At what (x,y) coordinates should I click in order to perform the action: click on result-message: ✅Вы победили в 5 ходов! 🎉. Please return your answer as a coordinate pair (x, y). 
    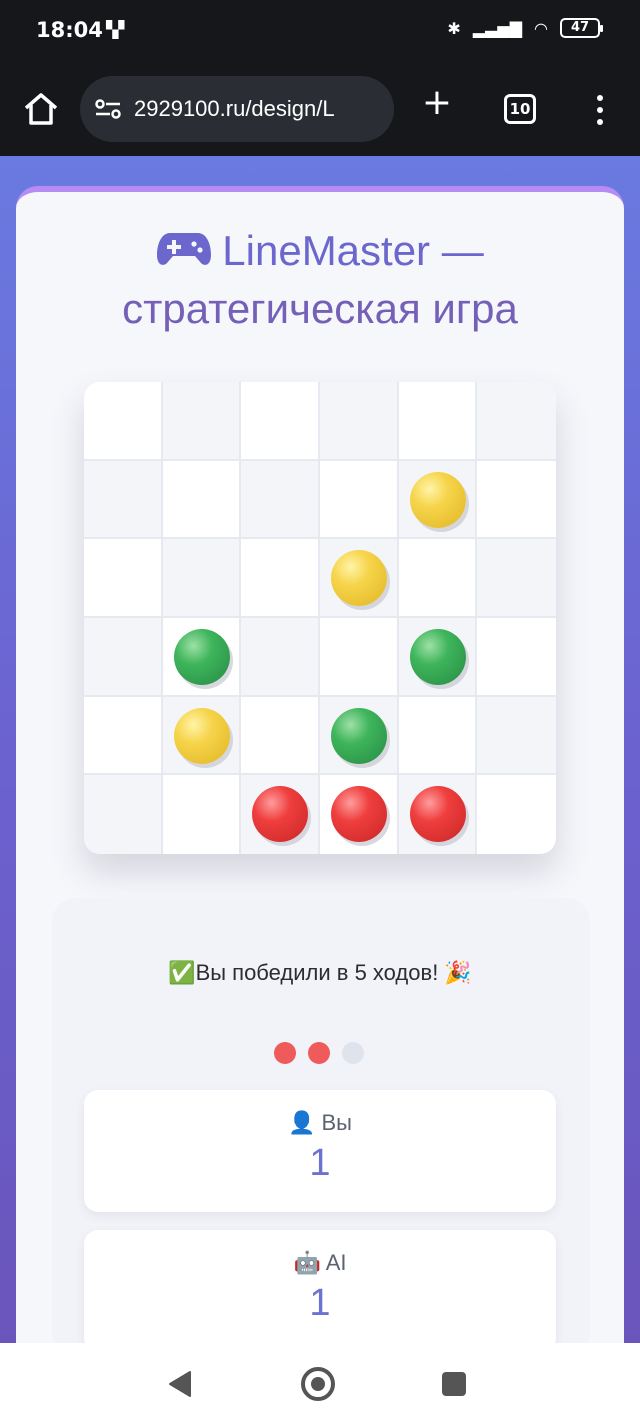
    Looking at the image, I should click on (320, 972).